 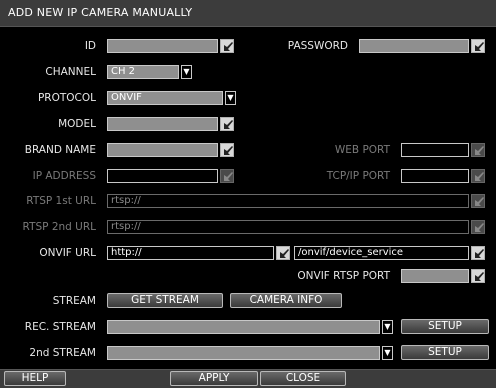 I want to click on ip-address-label: IP ADDRESS, so click(x=64, y=176).